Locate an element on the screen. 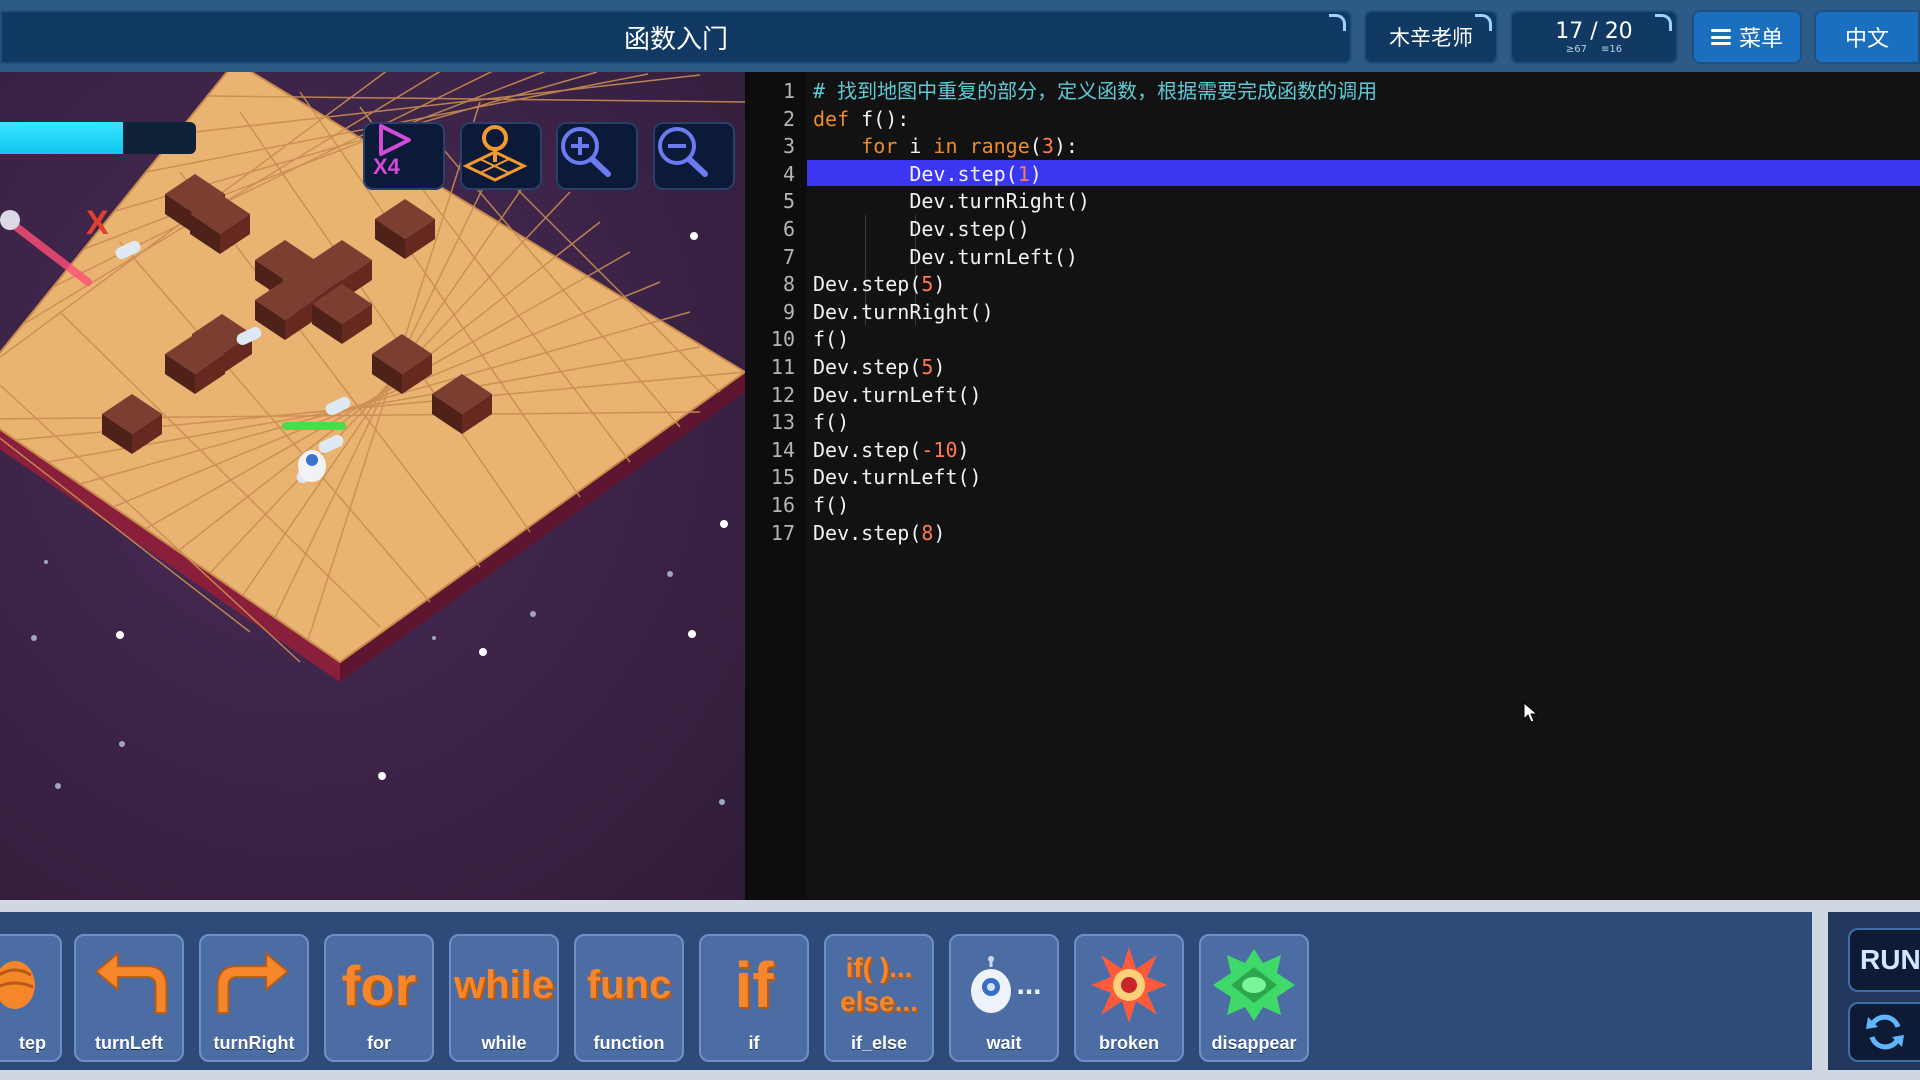 This screenshot has height=1080, width=1920. line-number: 5 is located at coordinates (788, 201).